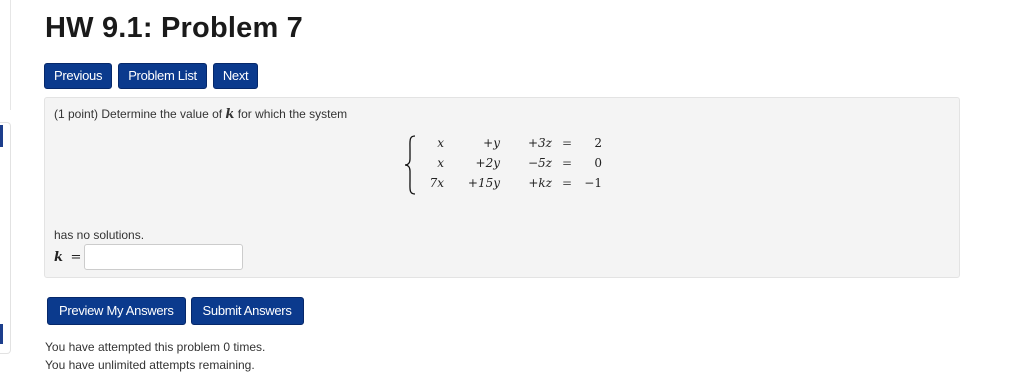 This screenshot has width=1022, height=385. What do you see at coordinates (140, 114) in the screenshot?
I see `problem-intro-text: (1 point) Determine the value of` at bounding box center [140, 114].